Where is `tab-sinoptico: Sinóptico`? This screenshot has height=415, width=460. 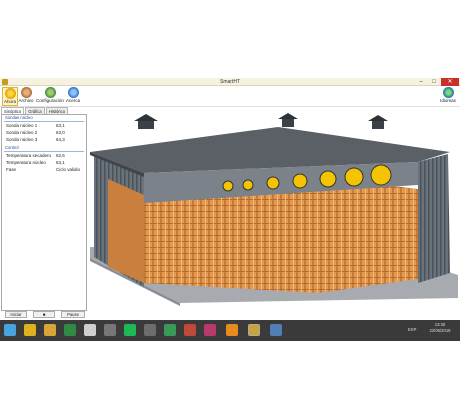
tab-sinoptico: Sinóptico is located at coordinates (13, 110).